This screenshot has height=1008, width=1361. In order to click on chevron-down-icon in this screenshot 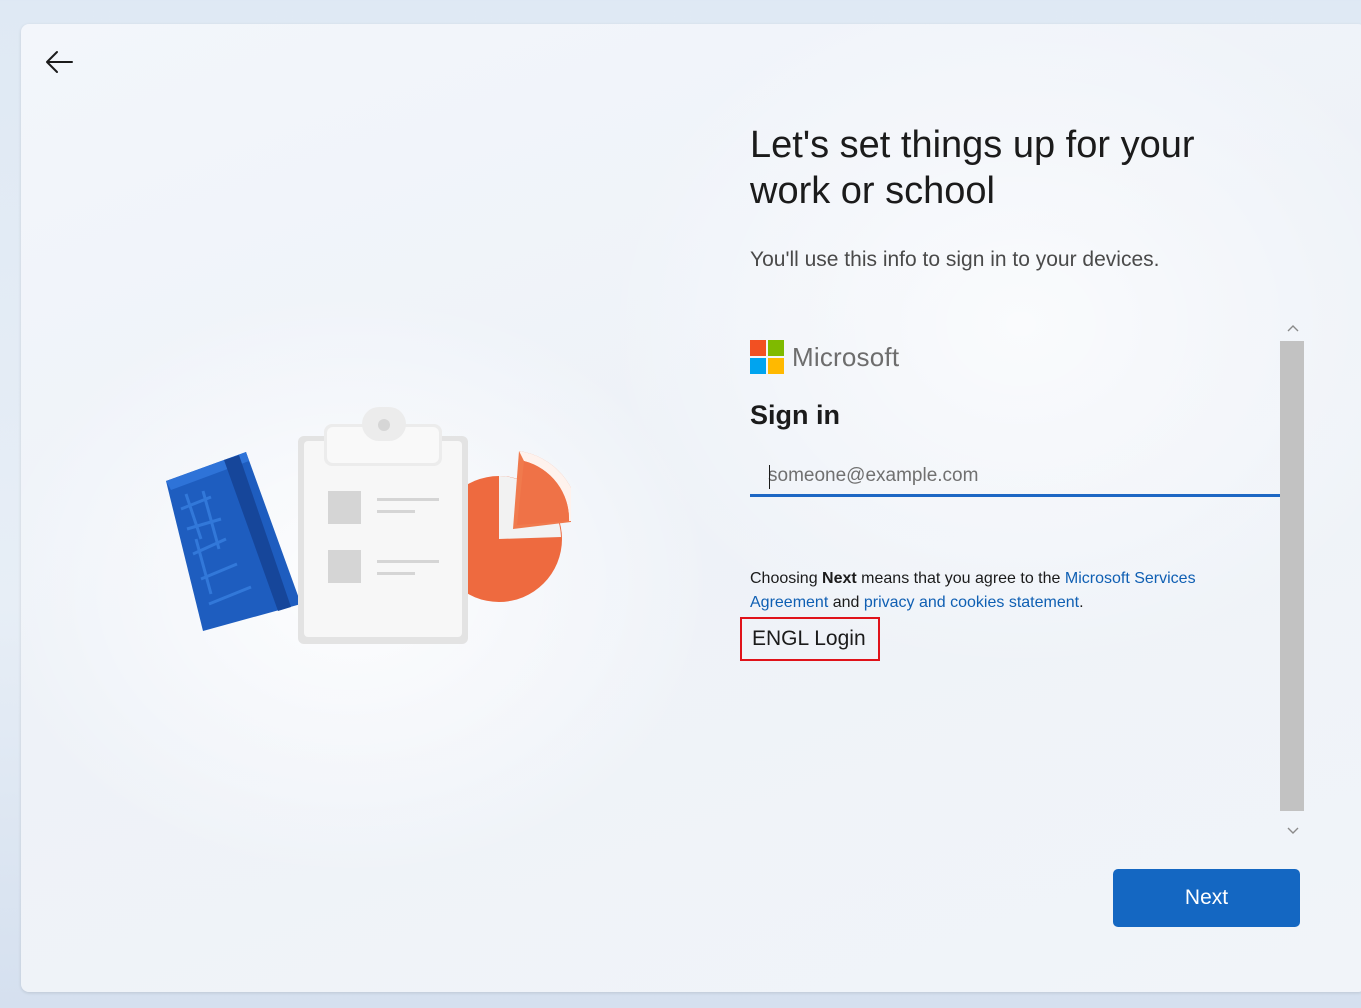, I will do `click(1292, 830)`.